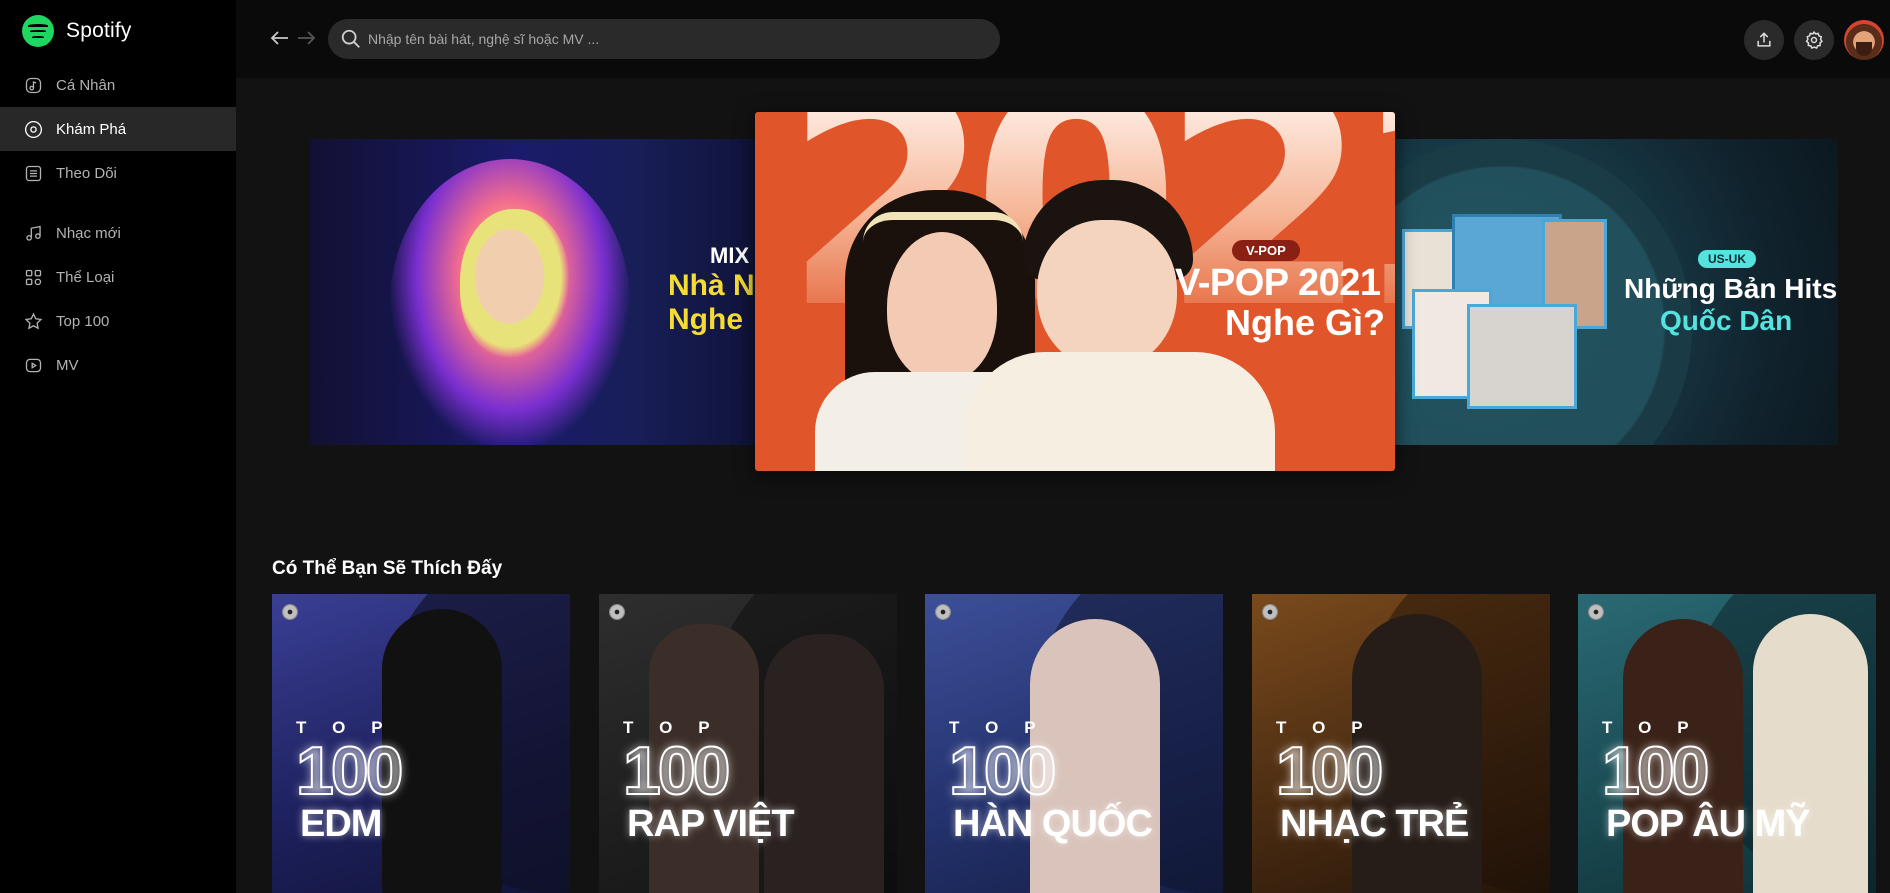 This screenshot has width=1890, height=893. I want to click on sidebar-item-label: Nhạc mới, so click(88, 233).